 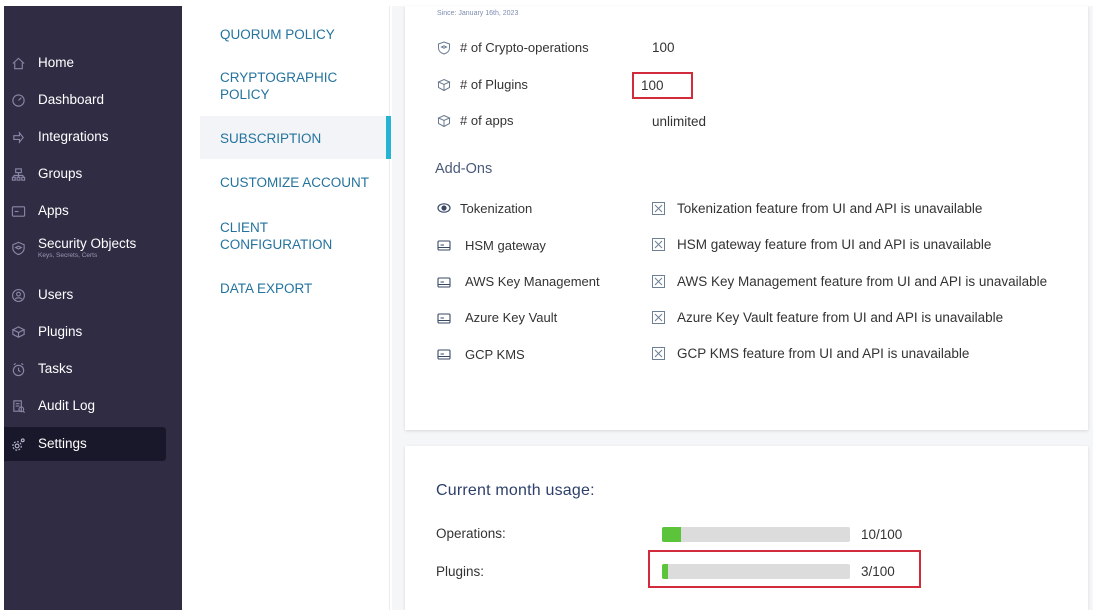 What do you see at coordinates (471, 533) in the screenshot?
I see `usage-operations-label: Operations:` at bounding box center [471, 533].